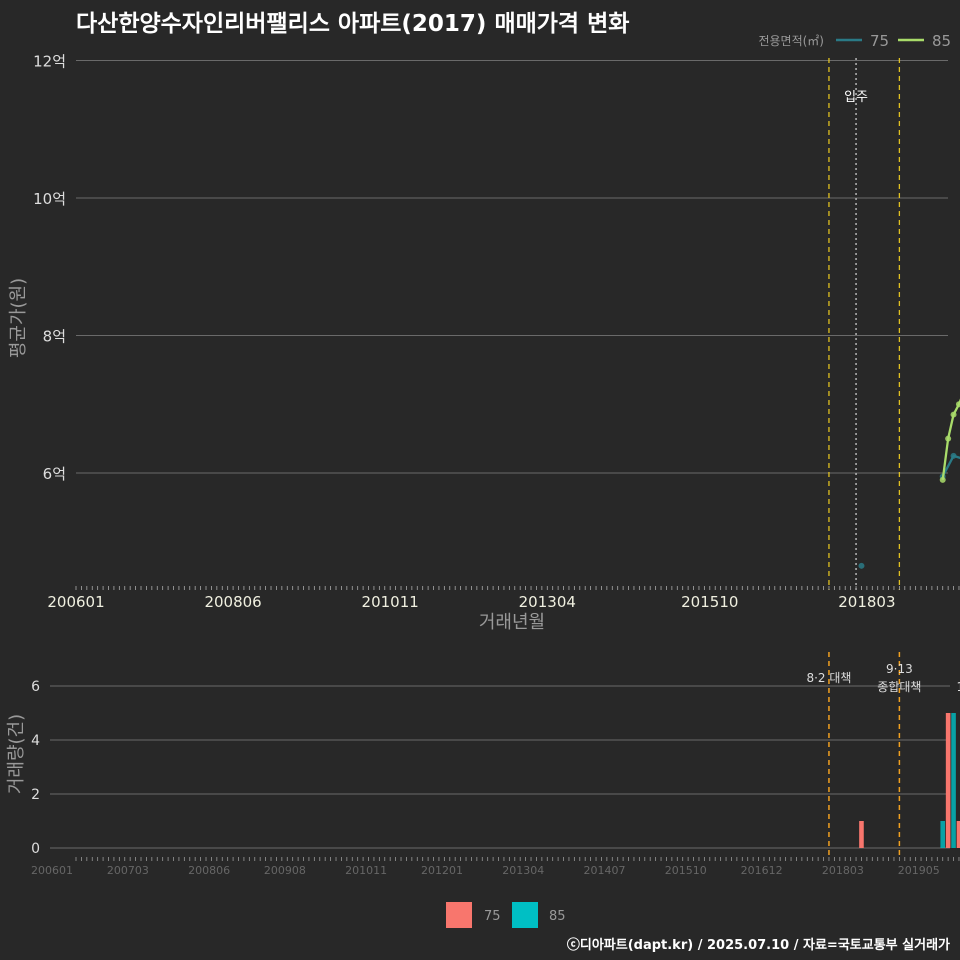  What do you see at coordinates (709, 602) in the screenshot?
I see `price-x-tick-label: 201510` at bounding box center [709, 602].